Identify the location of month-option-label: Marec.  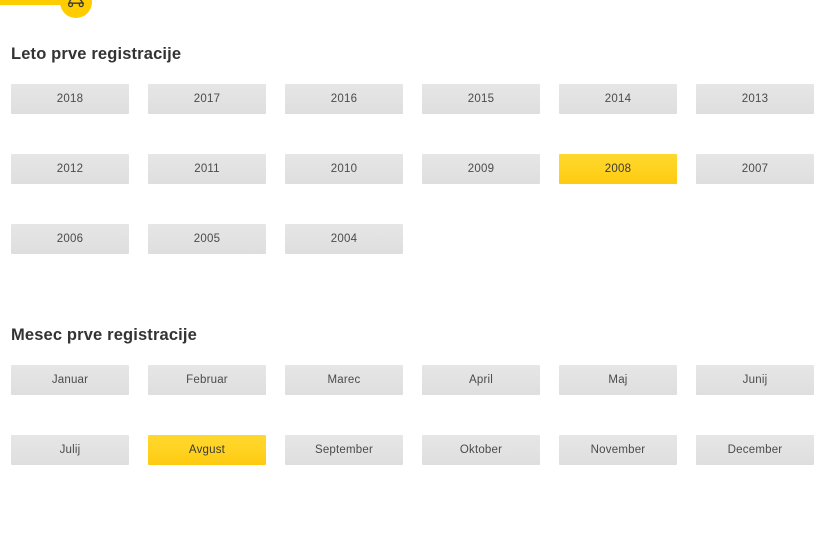
(344, 380).